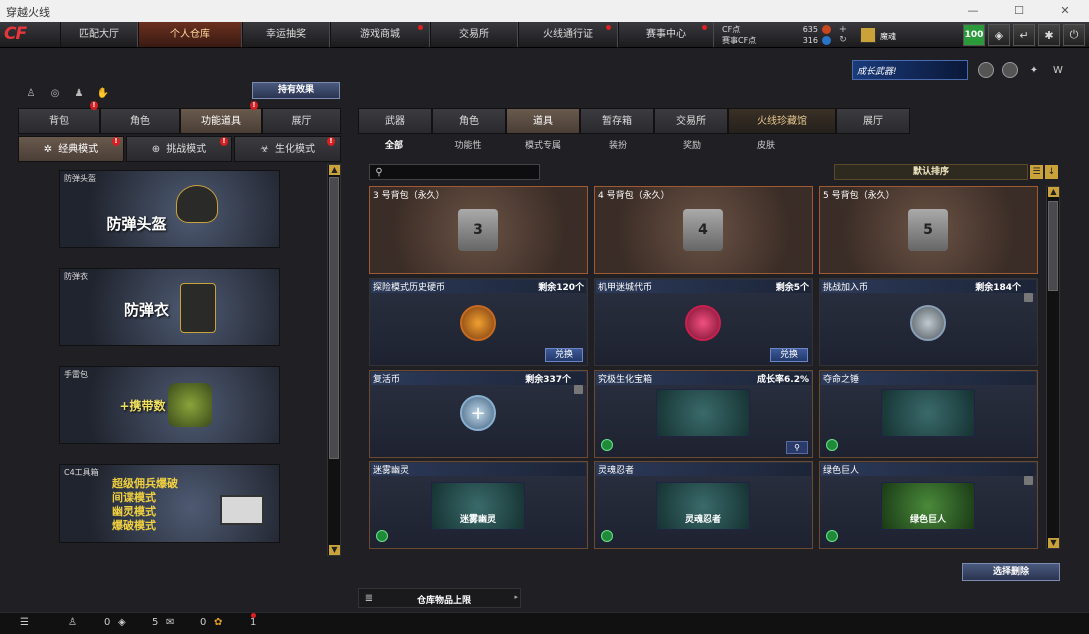 The width and height of the screenshot is (1089, 634). I want to click on tab-match-lobby: 匹配大厅, so click(99, 34).